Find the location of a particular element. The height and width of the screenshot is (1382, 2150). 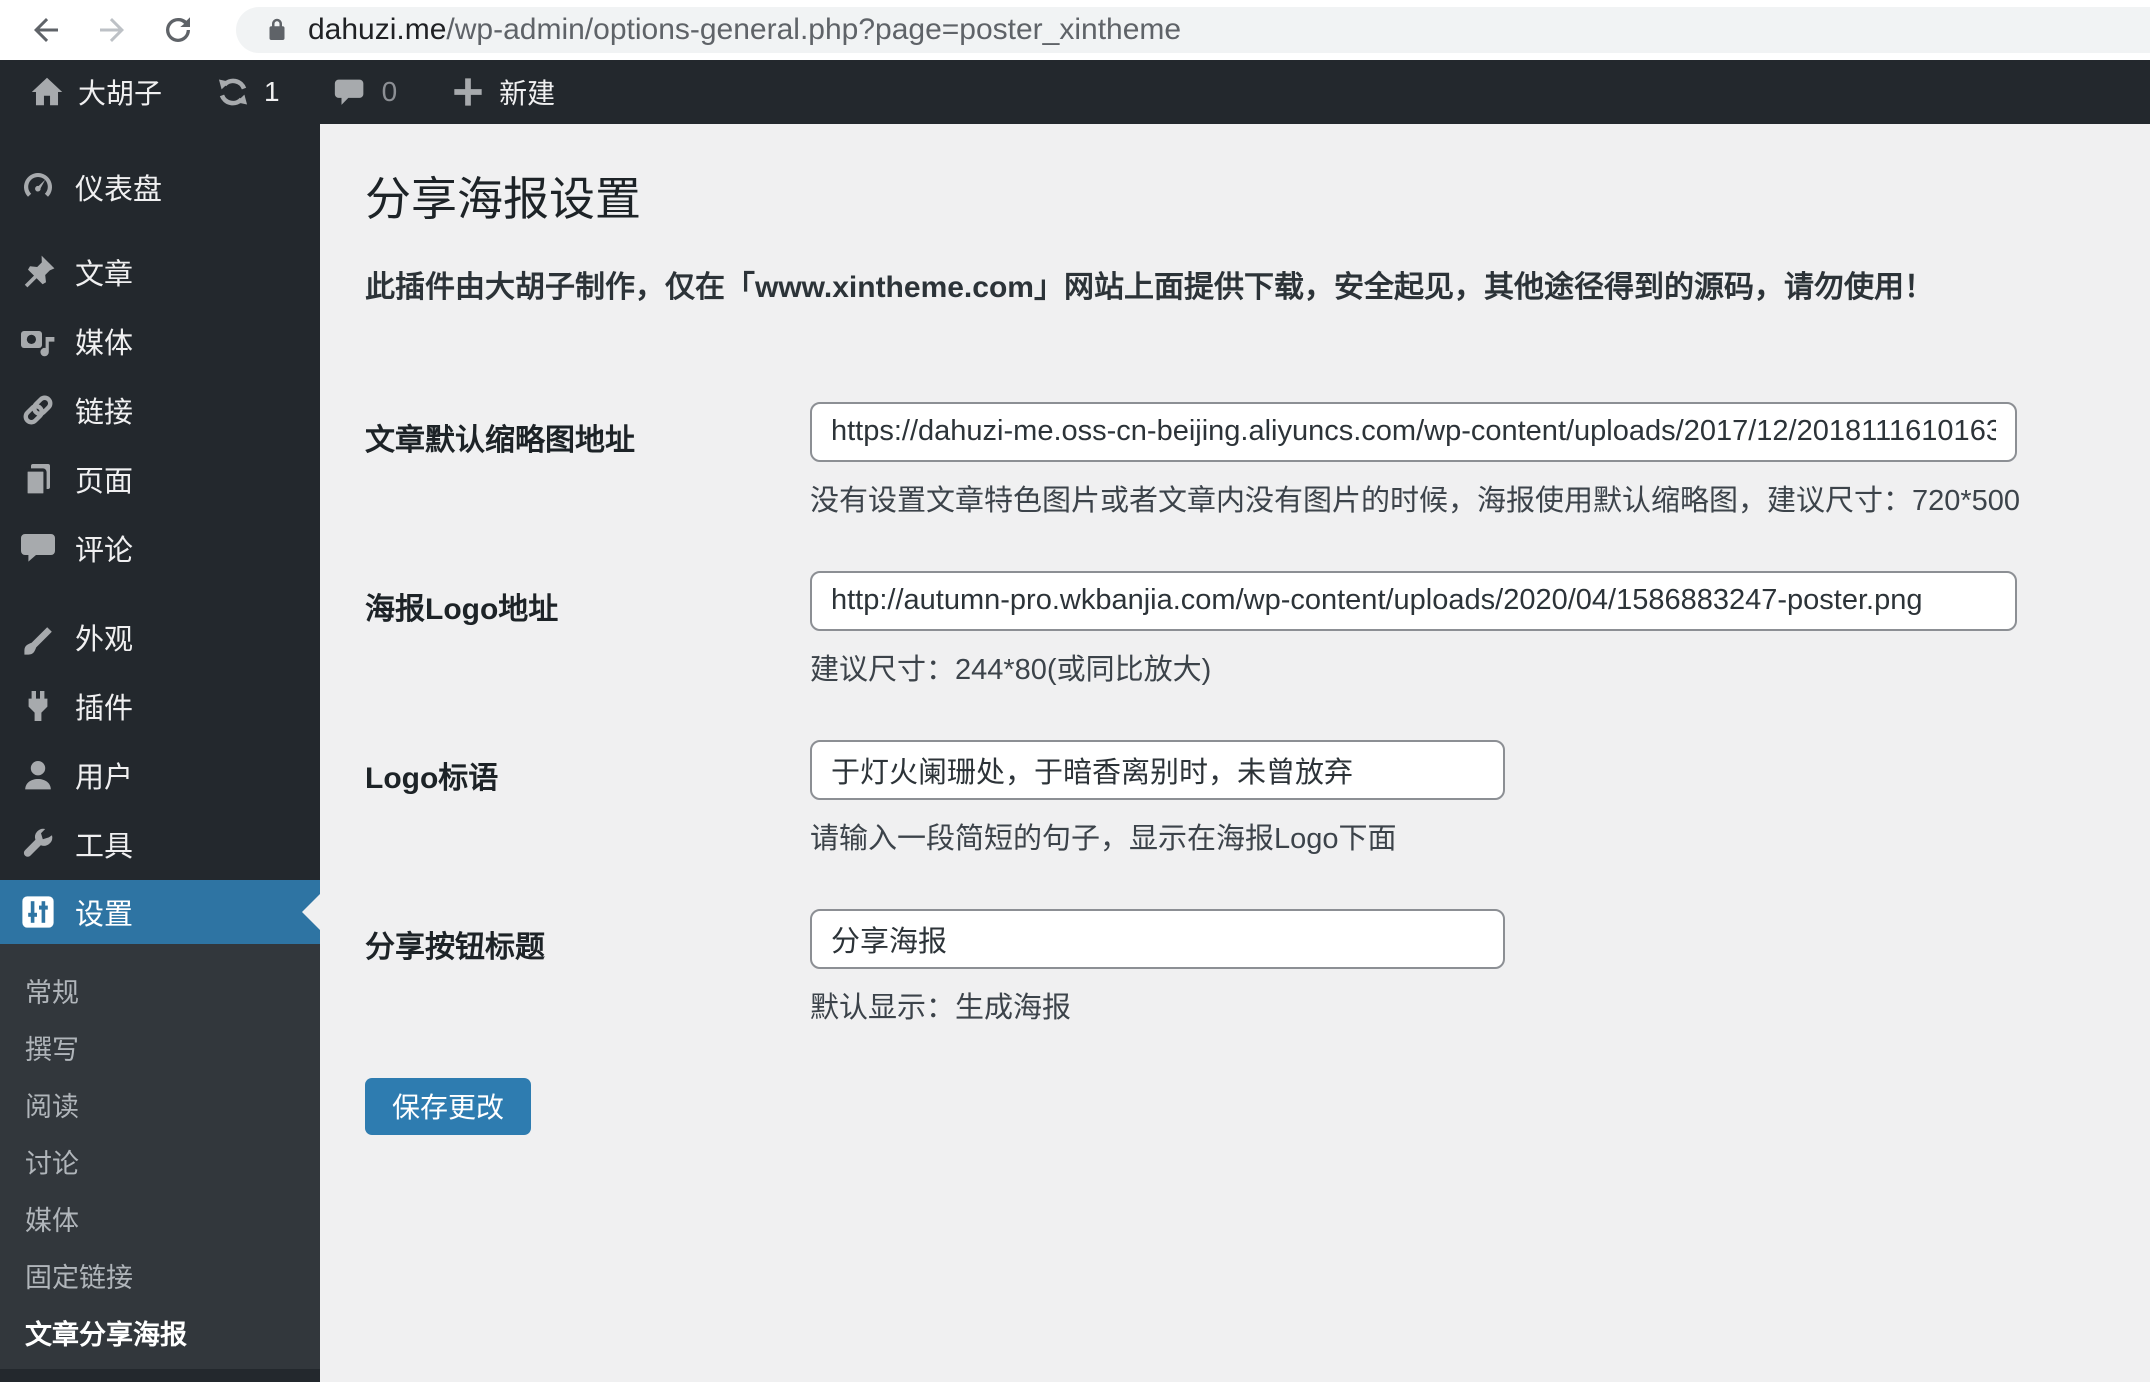

field-label: 文章默认缩略图地址 is located at coordinates (500, 440).